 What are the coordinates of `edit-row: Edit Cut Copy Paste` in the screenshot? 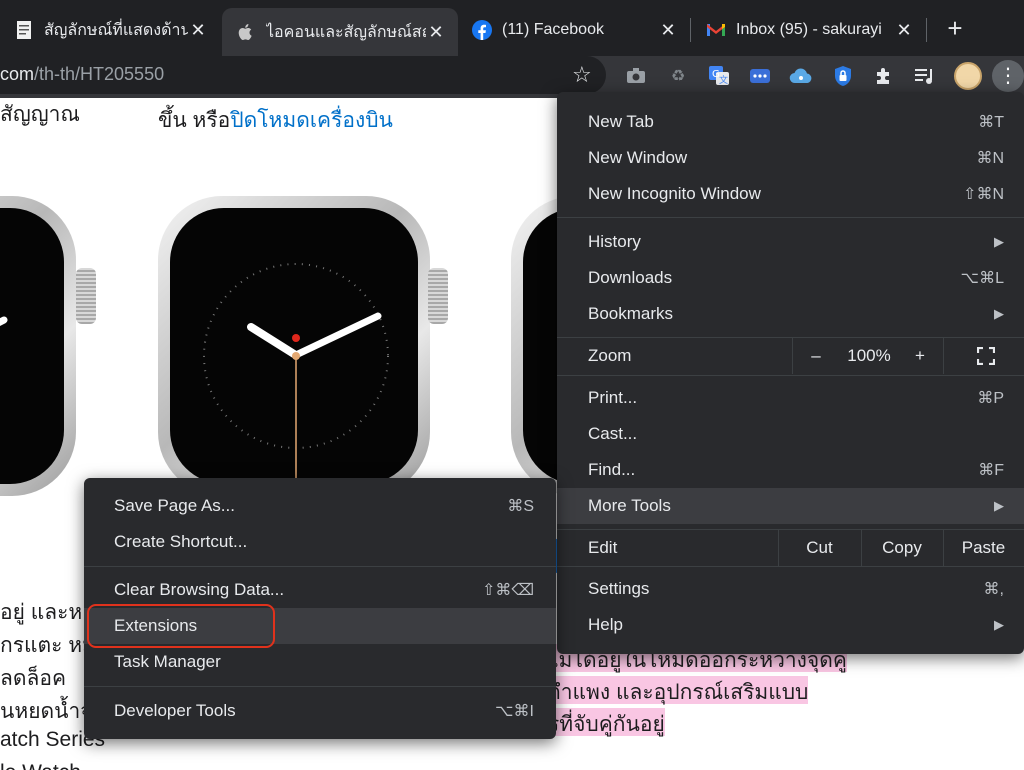 It's located at (790, 548).